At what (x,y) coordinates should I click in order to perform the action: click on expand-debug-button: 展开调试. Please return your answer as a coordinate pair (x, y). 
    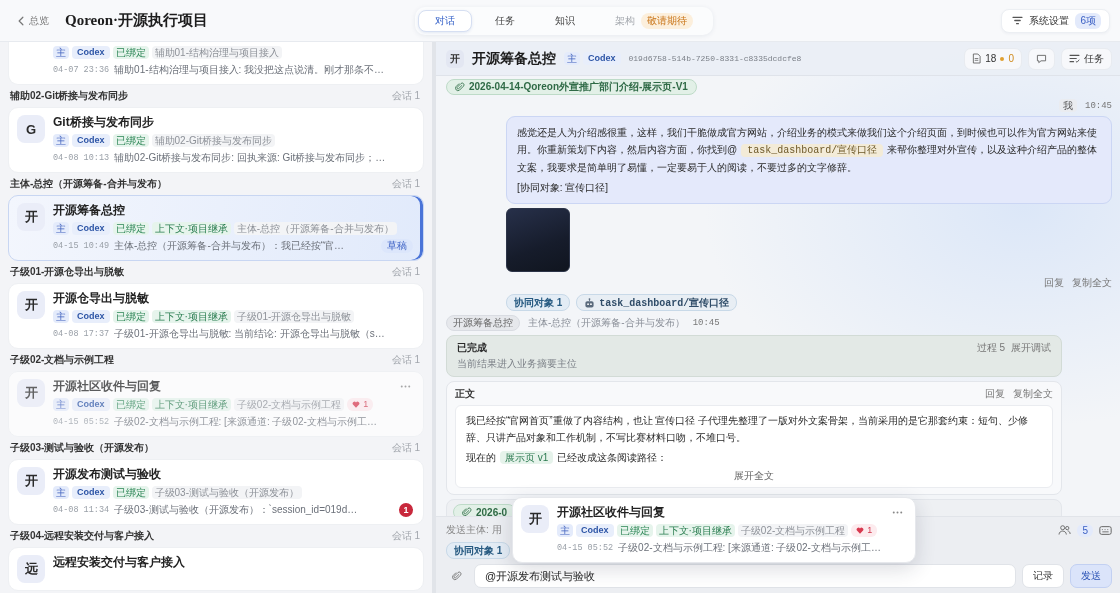
    Looking at the image, I should click on (1031, 348).